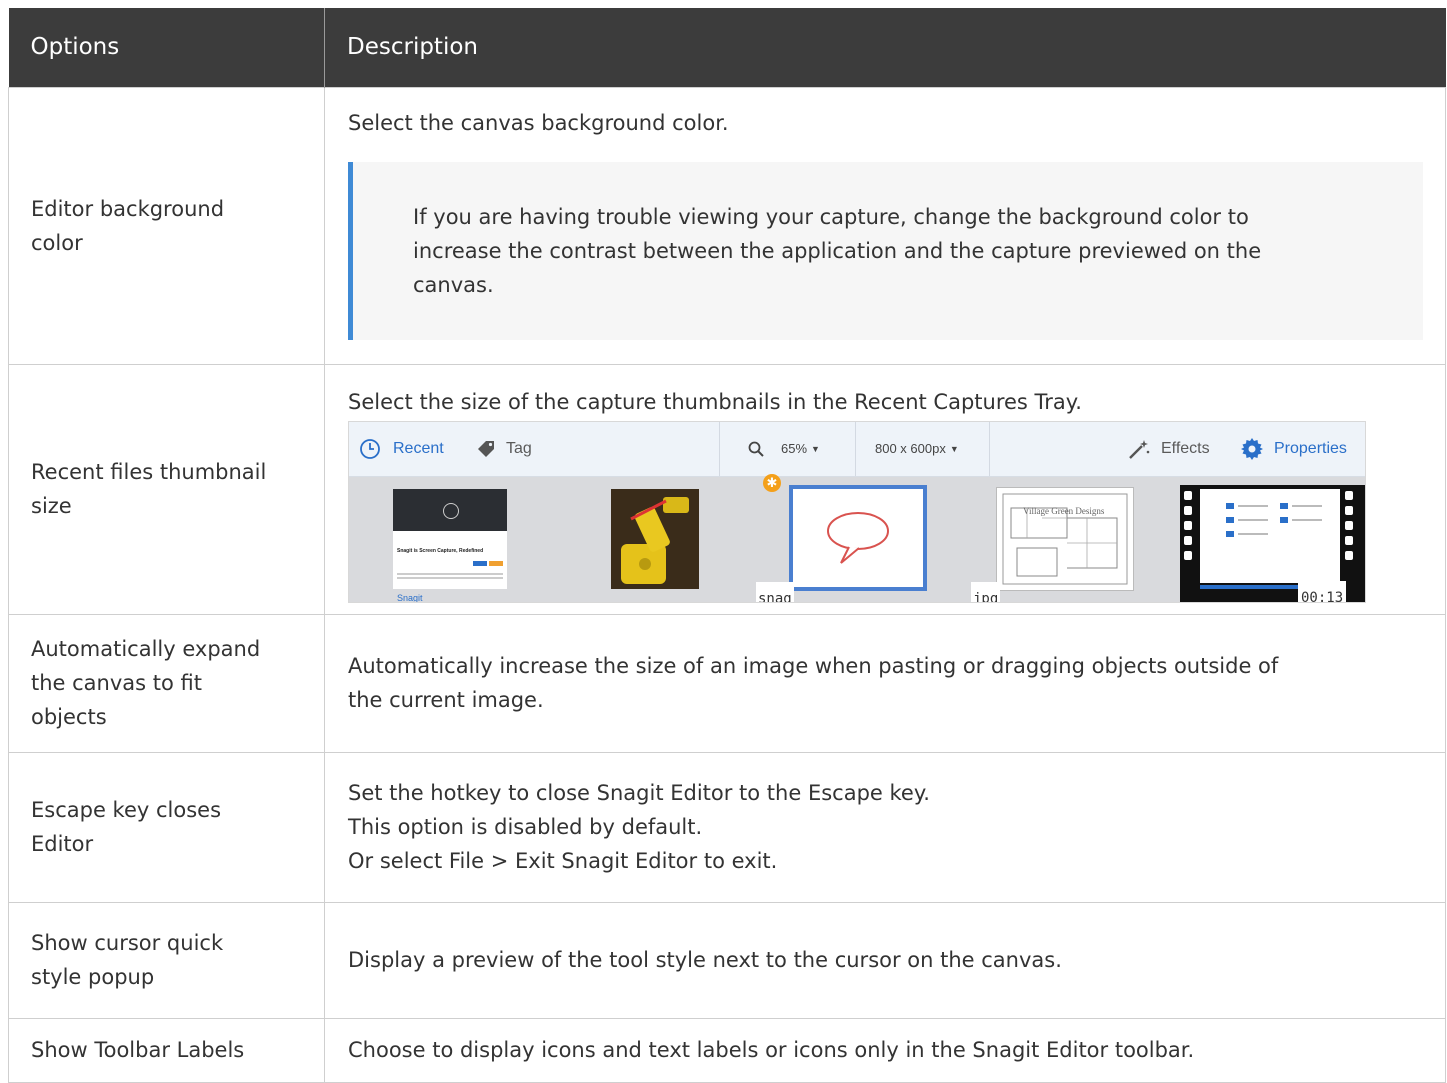  I want to click on recent-label: Recent, so click(418, 448).